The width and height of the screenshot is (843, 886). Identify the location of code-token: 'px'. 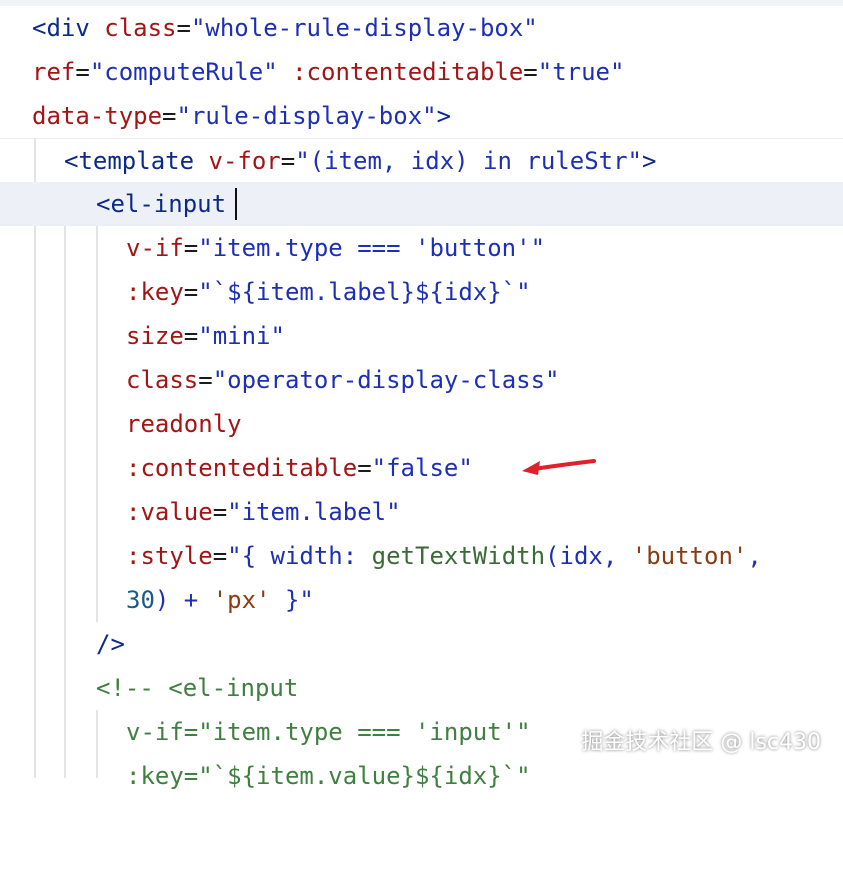
(241, 600).